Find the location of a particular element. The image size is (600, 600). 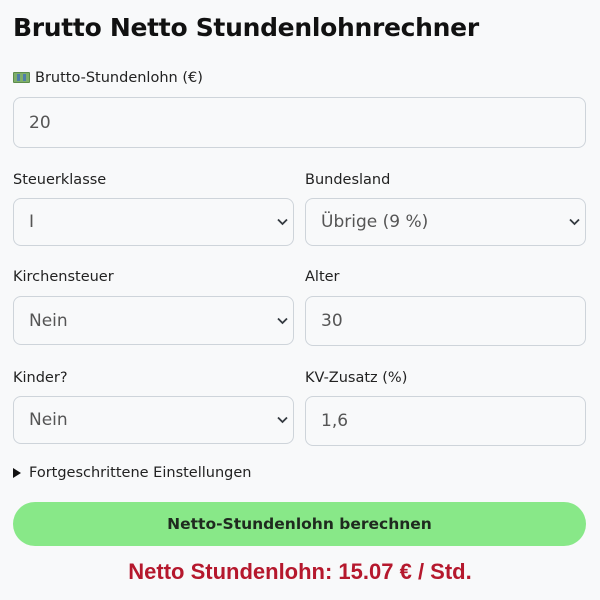

children-value: Nein is located at coordinates (48, 420).